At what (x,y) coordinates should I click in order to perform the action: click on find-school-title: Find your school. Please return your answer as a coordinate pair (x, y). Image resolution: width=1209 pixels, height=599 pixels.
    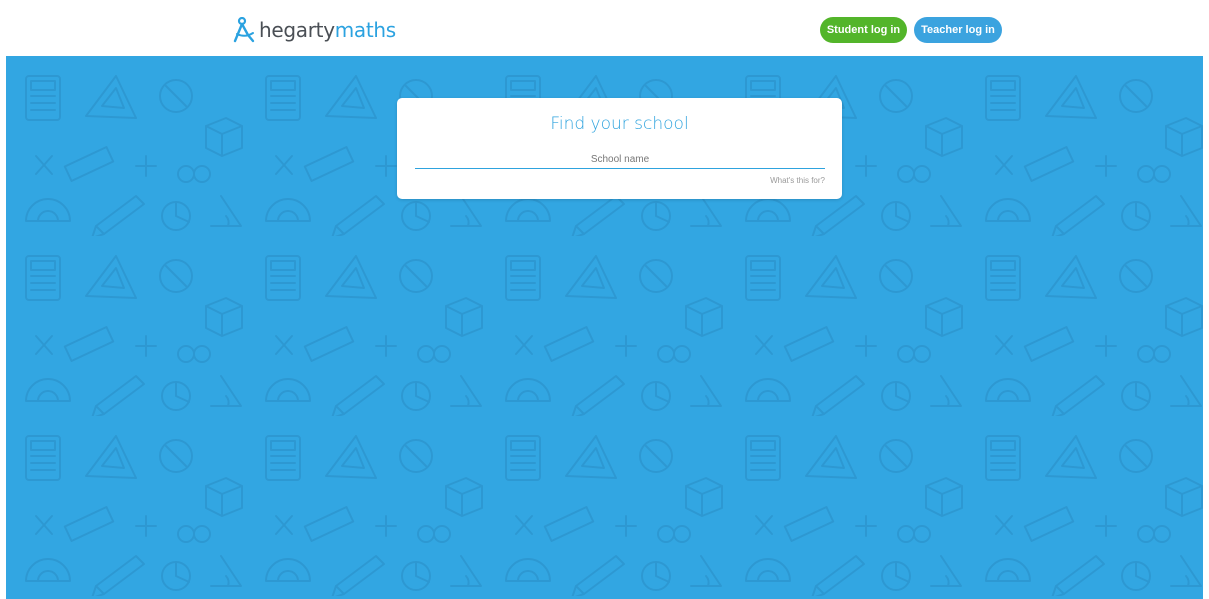
    Looking at the image, I should click on (619, 124).